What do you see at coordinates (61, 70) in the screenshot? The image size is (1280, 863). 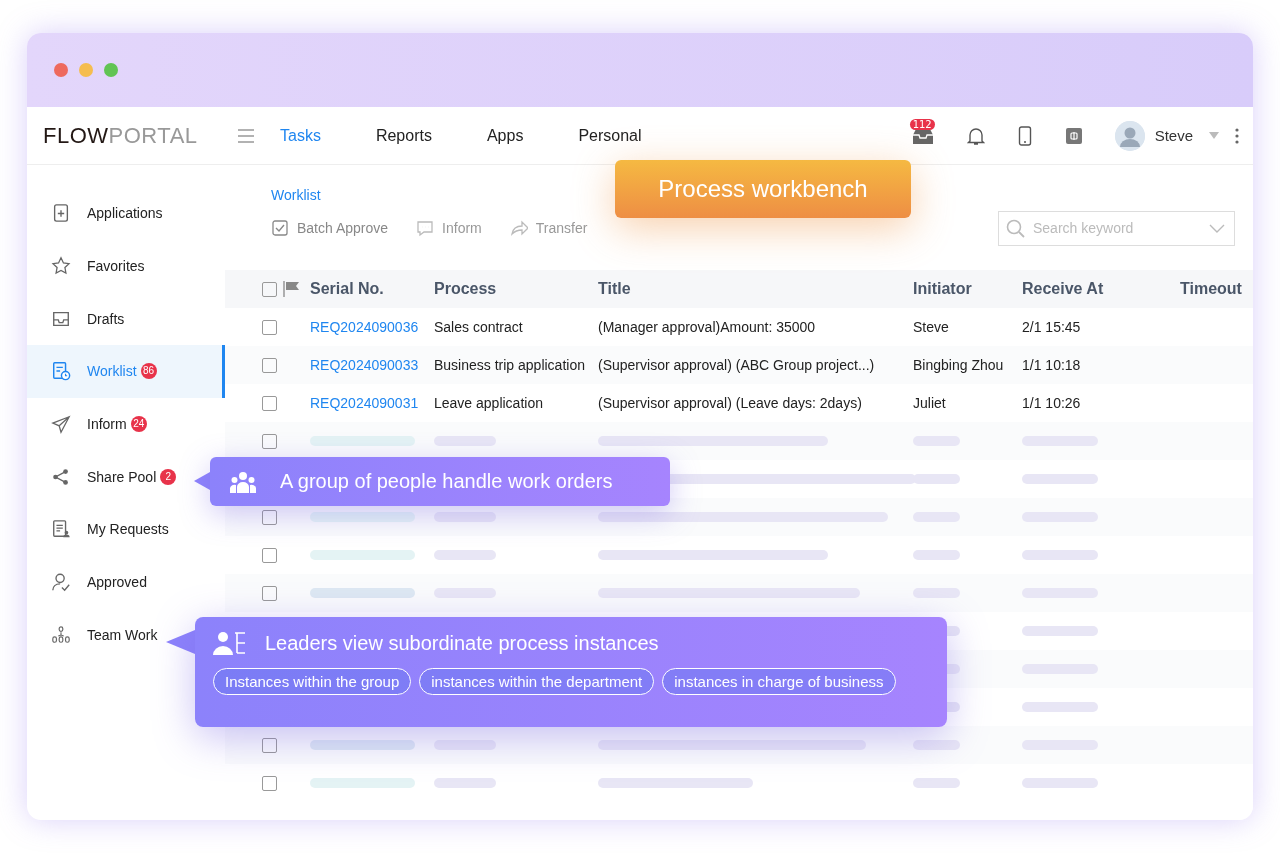 I see `close-button` at bounding box center [61, 70].